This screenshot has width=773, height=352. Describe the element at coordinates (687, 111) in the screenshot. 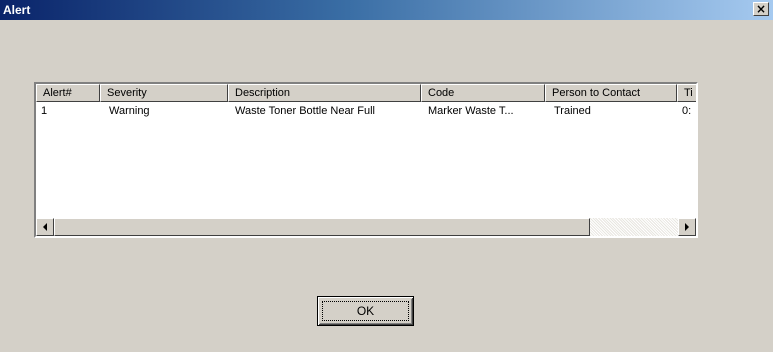

I see `cell-time: 0:` at that location.